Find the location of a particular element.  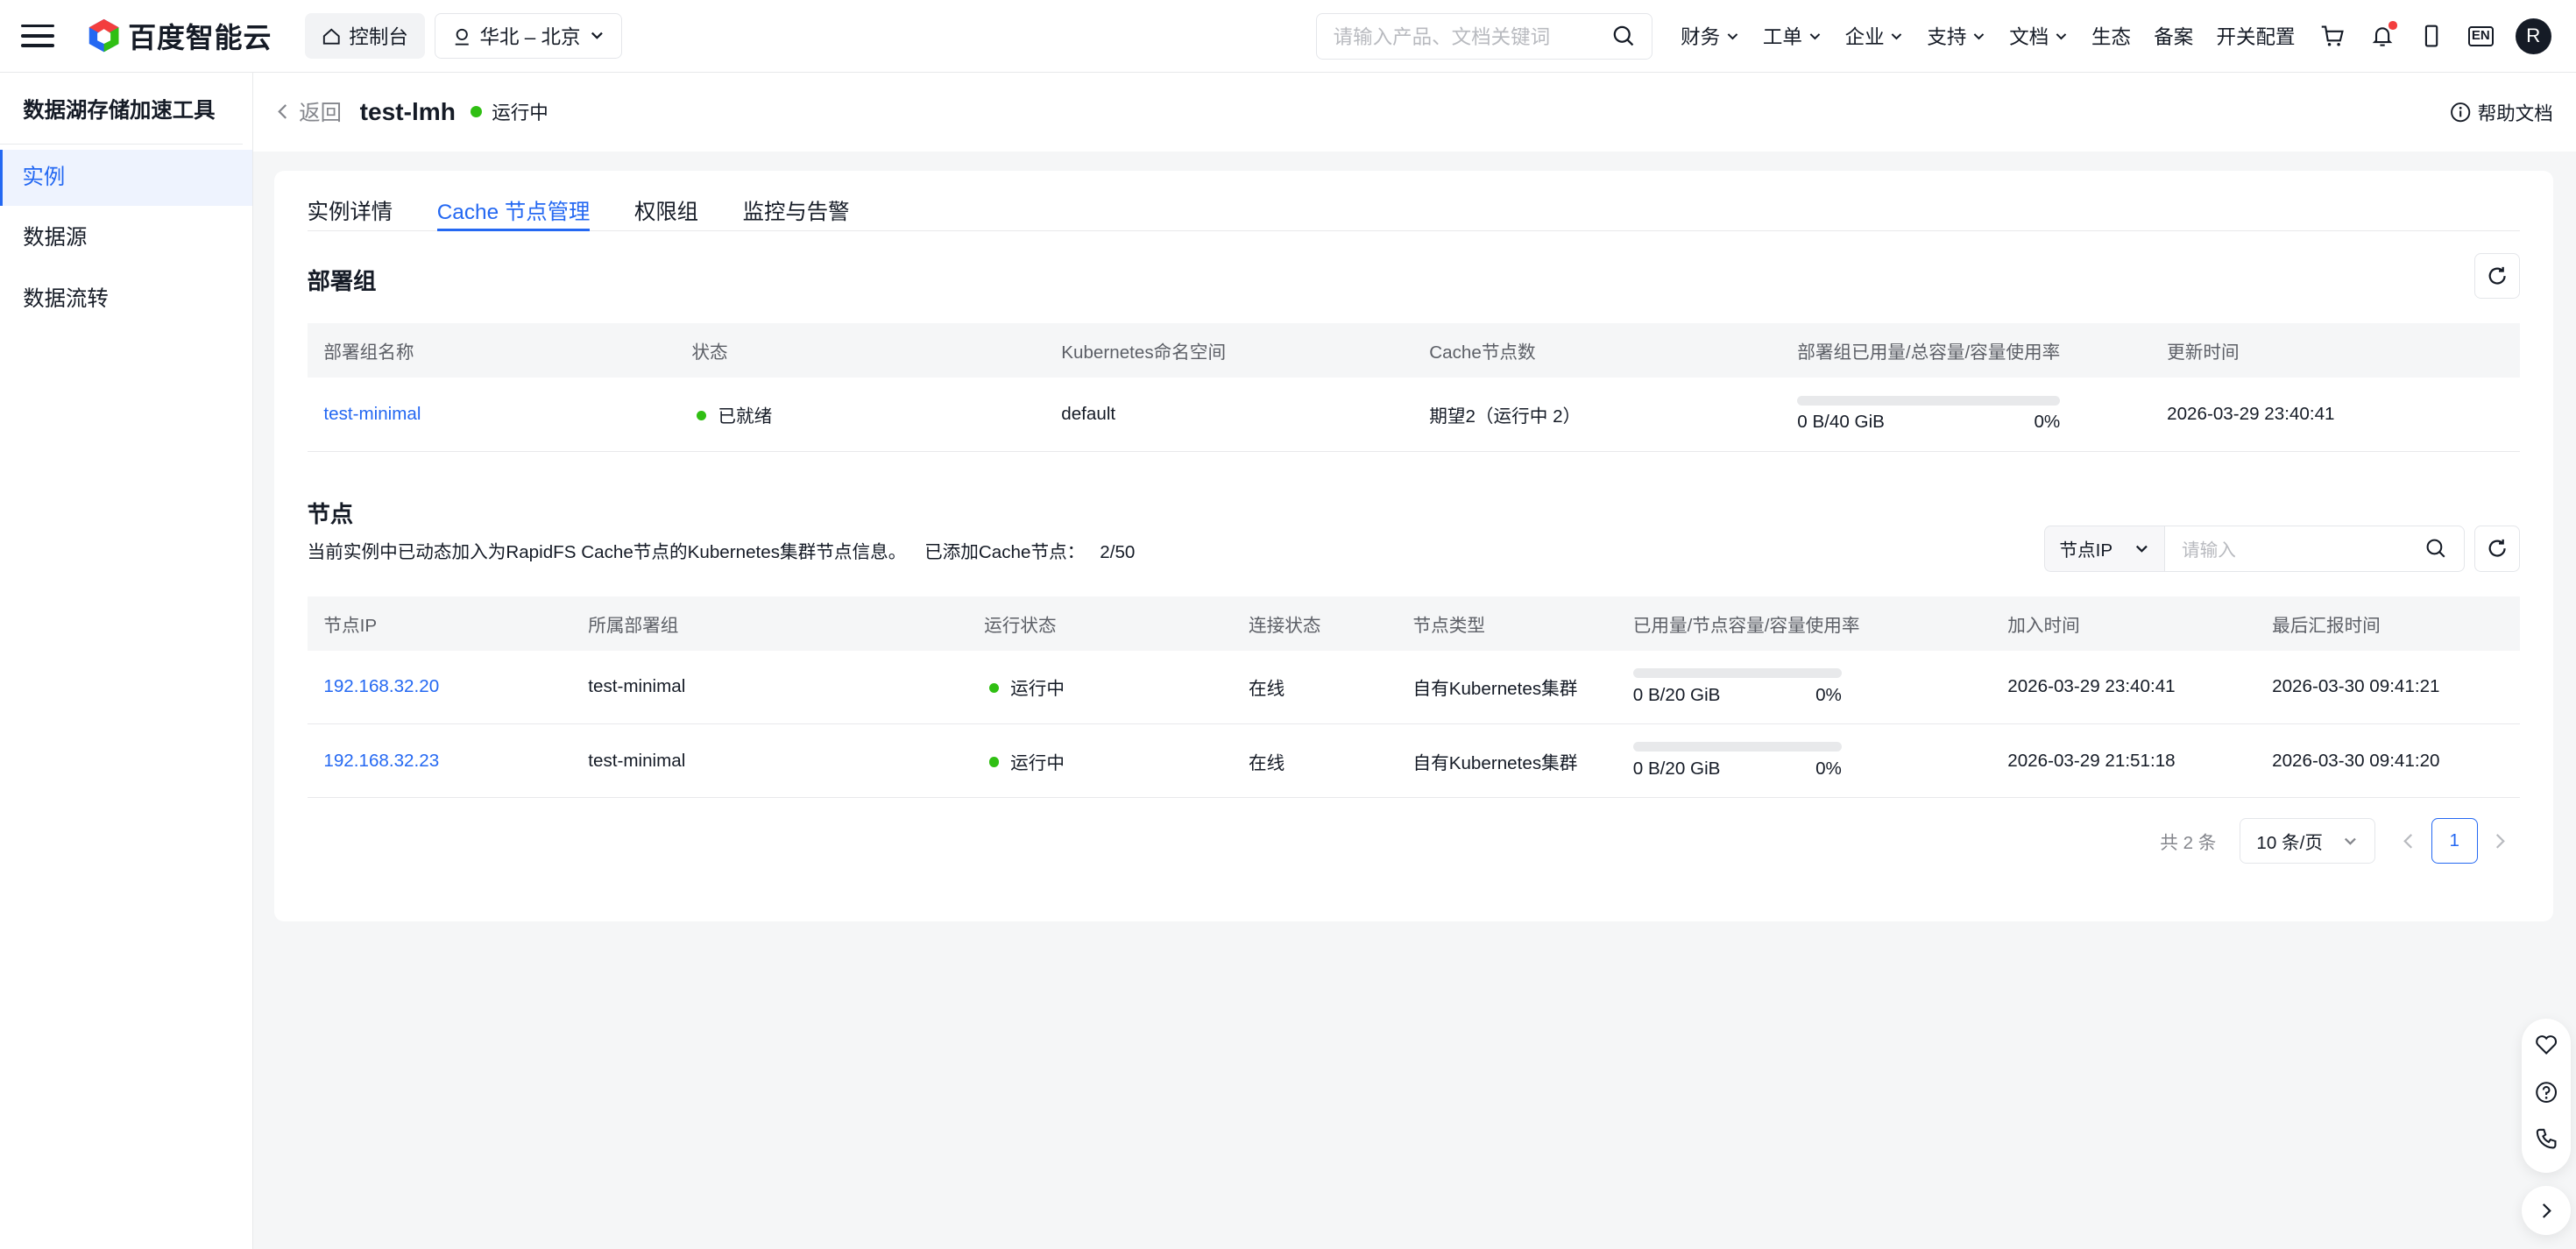

added-nodes-value: 2/50 is located at coordinates (1118, 552).